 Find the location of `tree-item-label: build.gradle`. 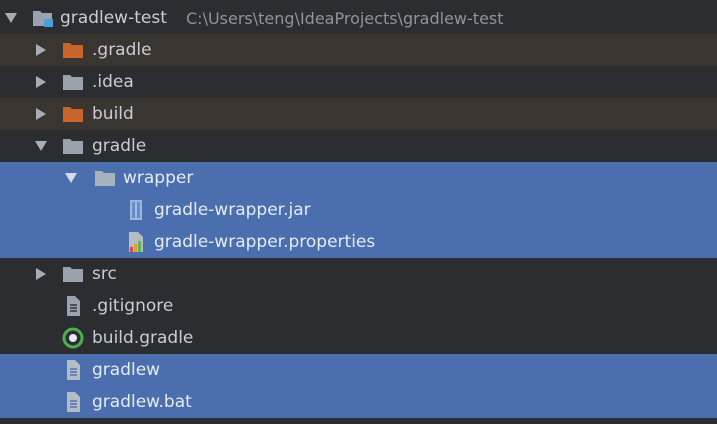

tree-item-label: build.gradle is located at coordinates (143, 338).